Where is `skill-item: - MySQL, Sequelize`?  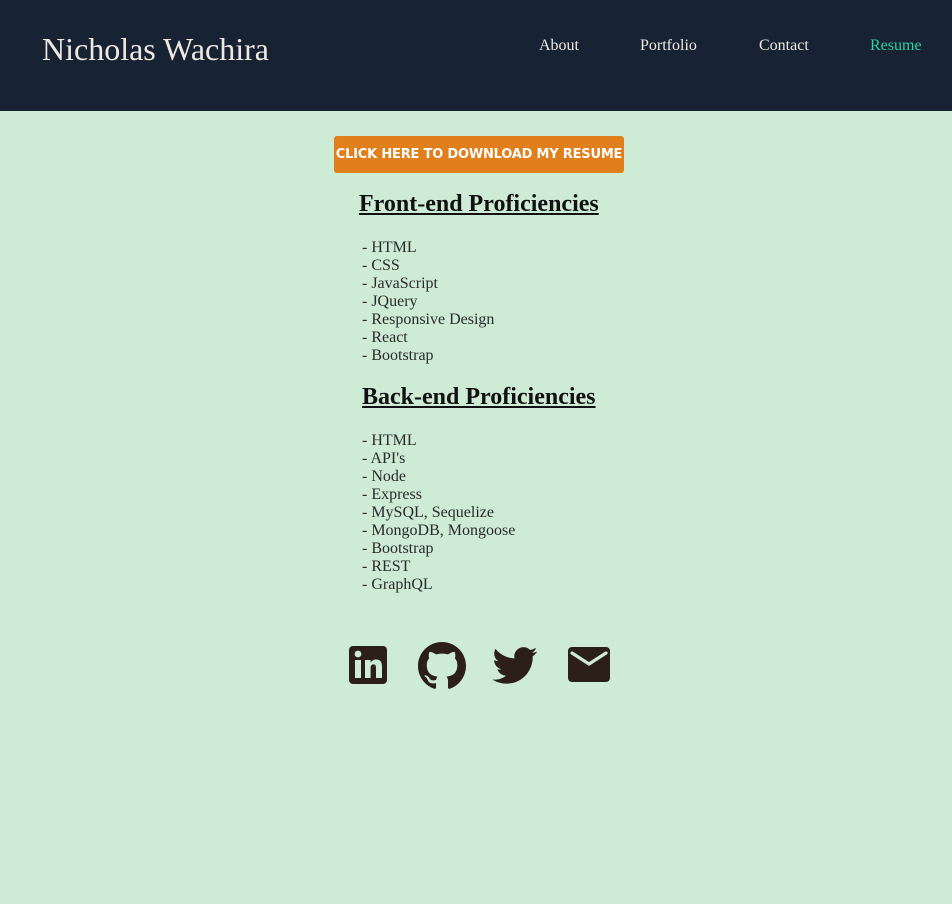 skill-item: - MySQL, Sequelize is located at coordinates (428, 512).